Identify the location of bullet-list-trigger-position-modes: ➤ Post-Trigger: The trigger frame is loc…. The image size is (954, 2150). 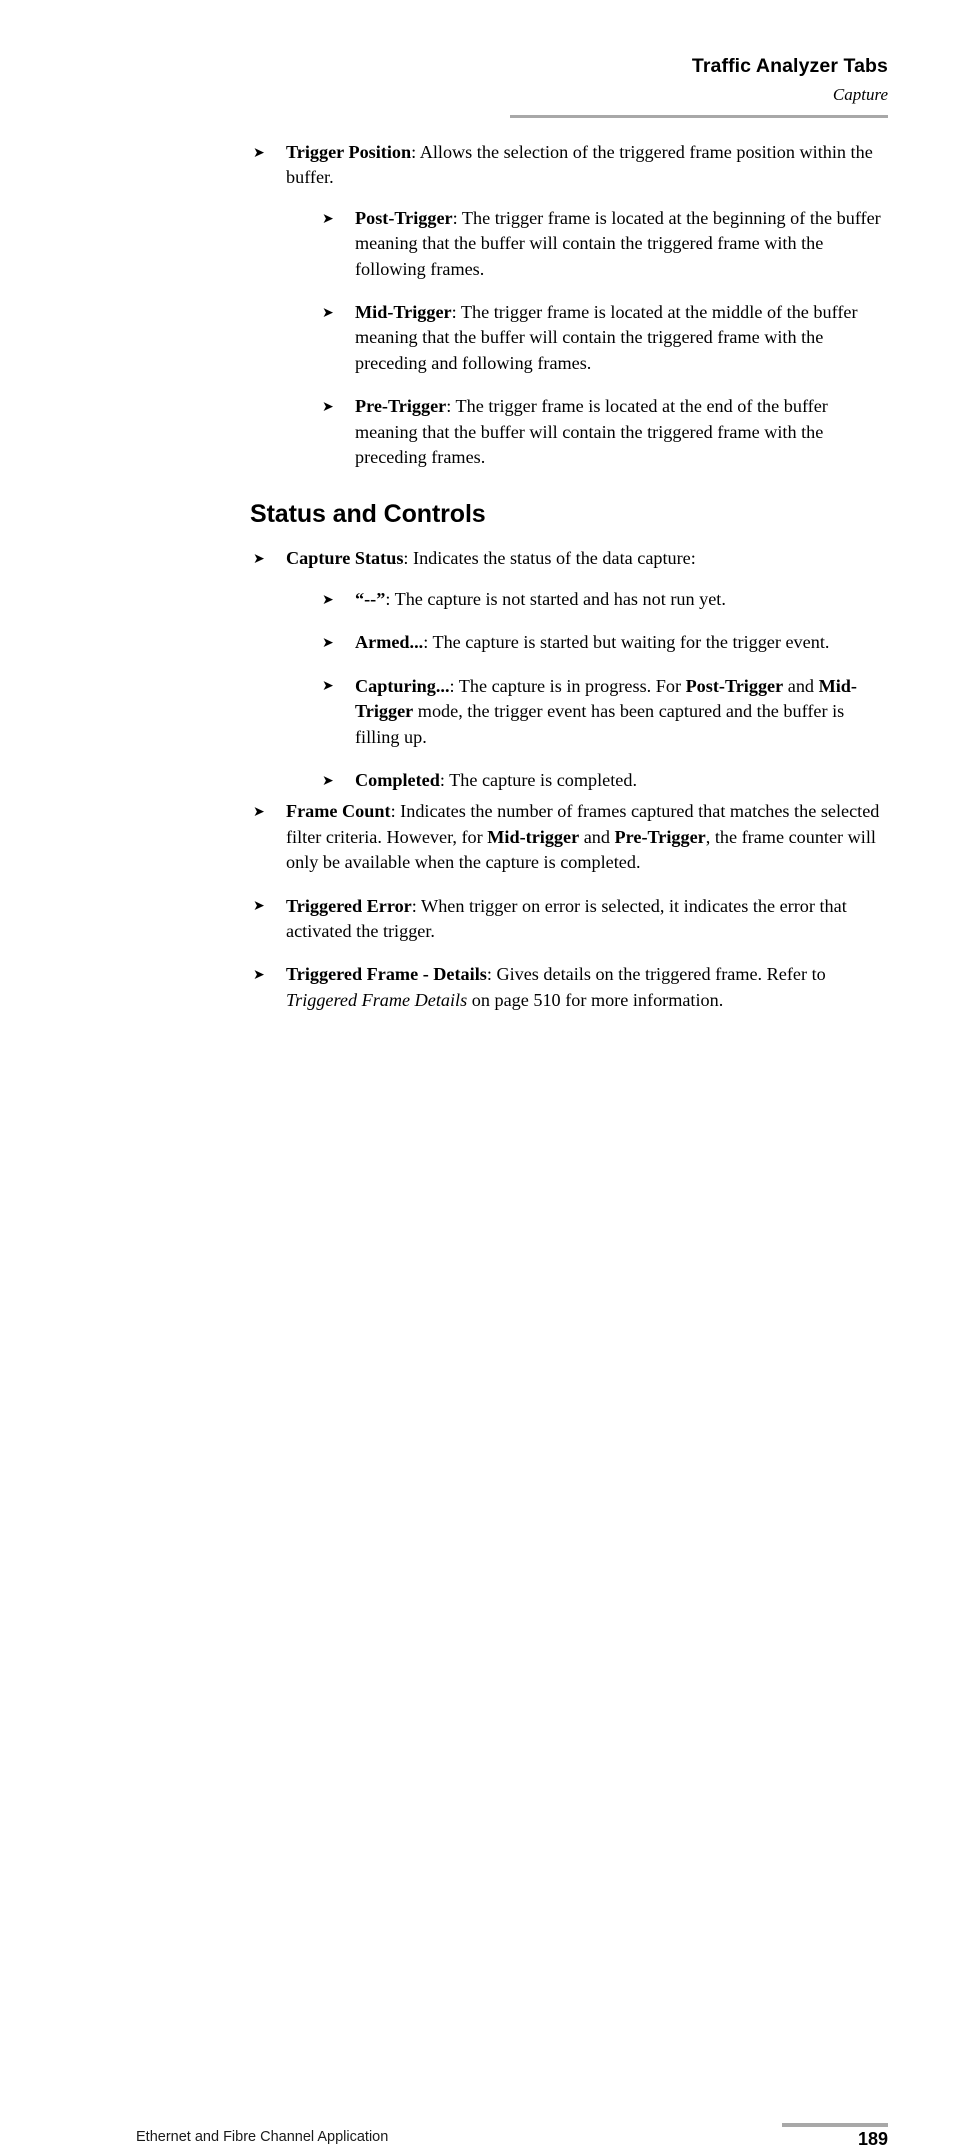
(604, 338).